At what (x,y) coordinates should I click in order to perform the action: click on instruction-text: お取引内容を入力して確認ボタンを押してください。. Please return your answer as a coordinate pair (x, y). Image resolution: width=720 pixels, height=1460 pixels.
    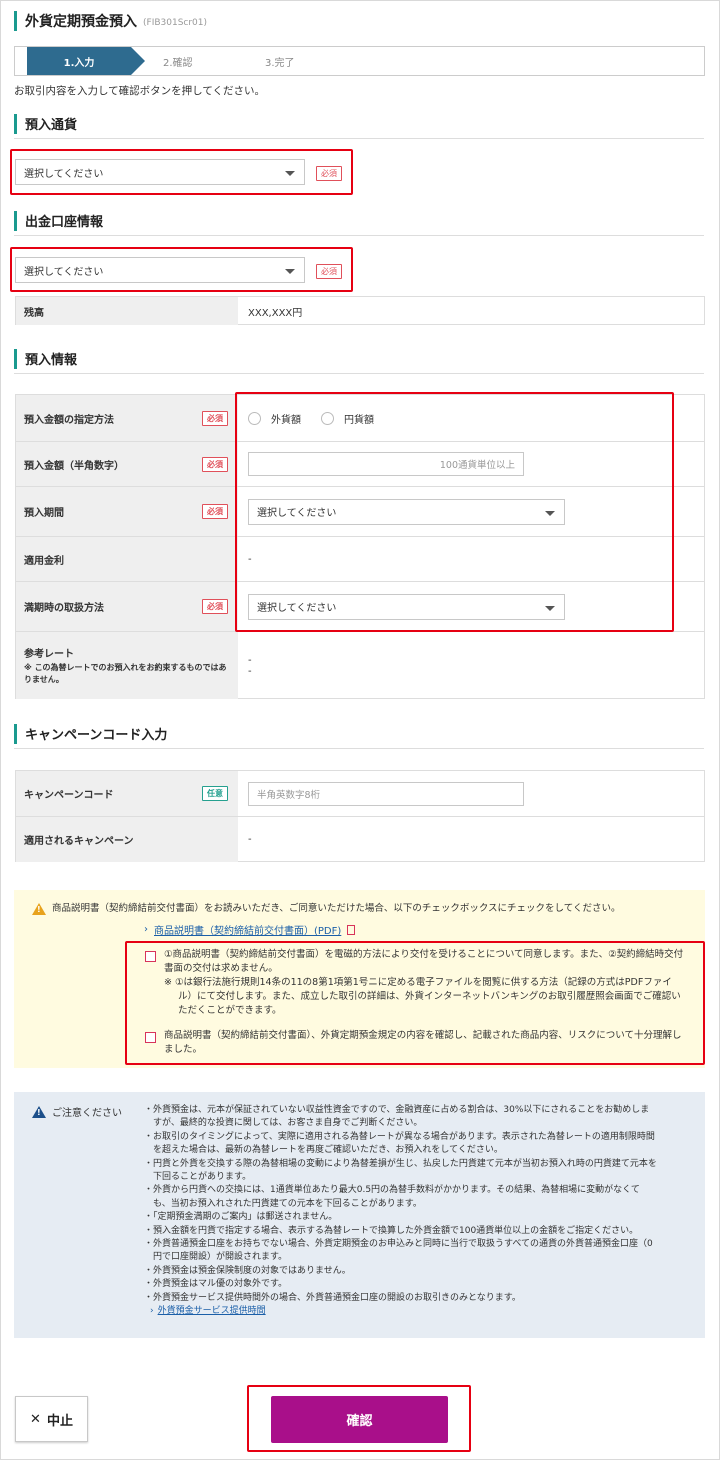
    Looking at the image, I should click on (140, 91).